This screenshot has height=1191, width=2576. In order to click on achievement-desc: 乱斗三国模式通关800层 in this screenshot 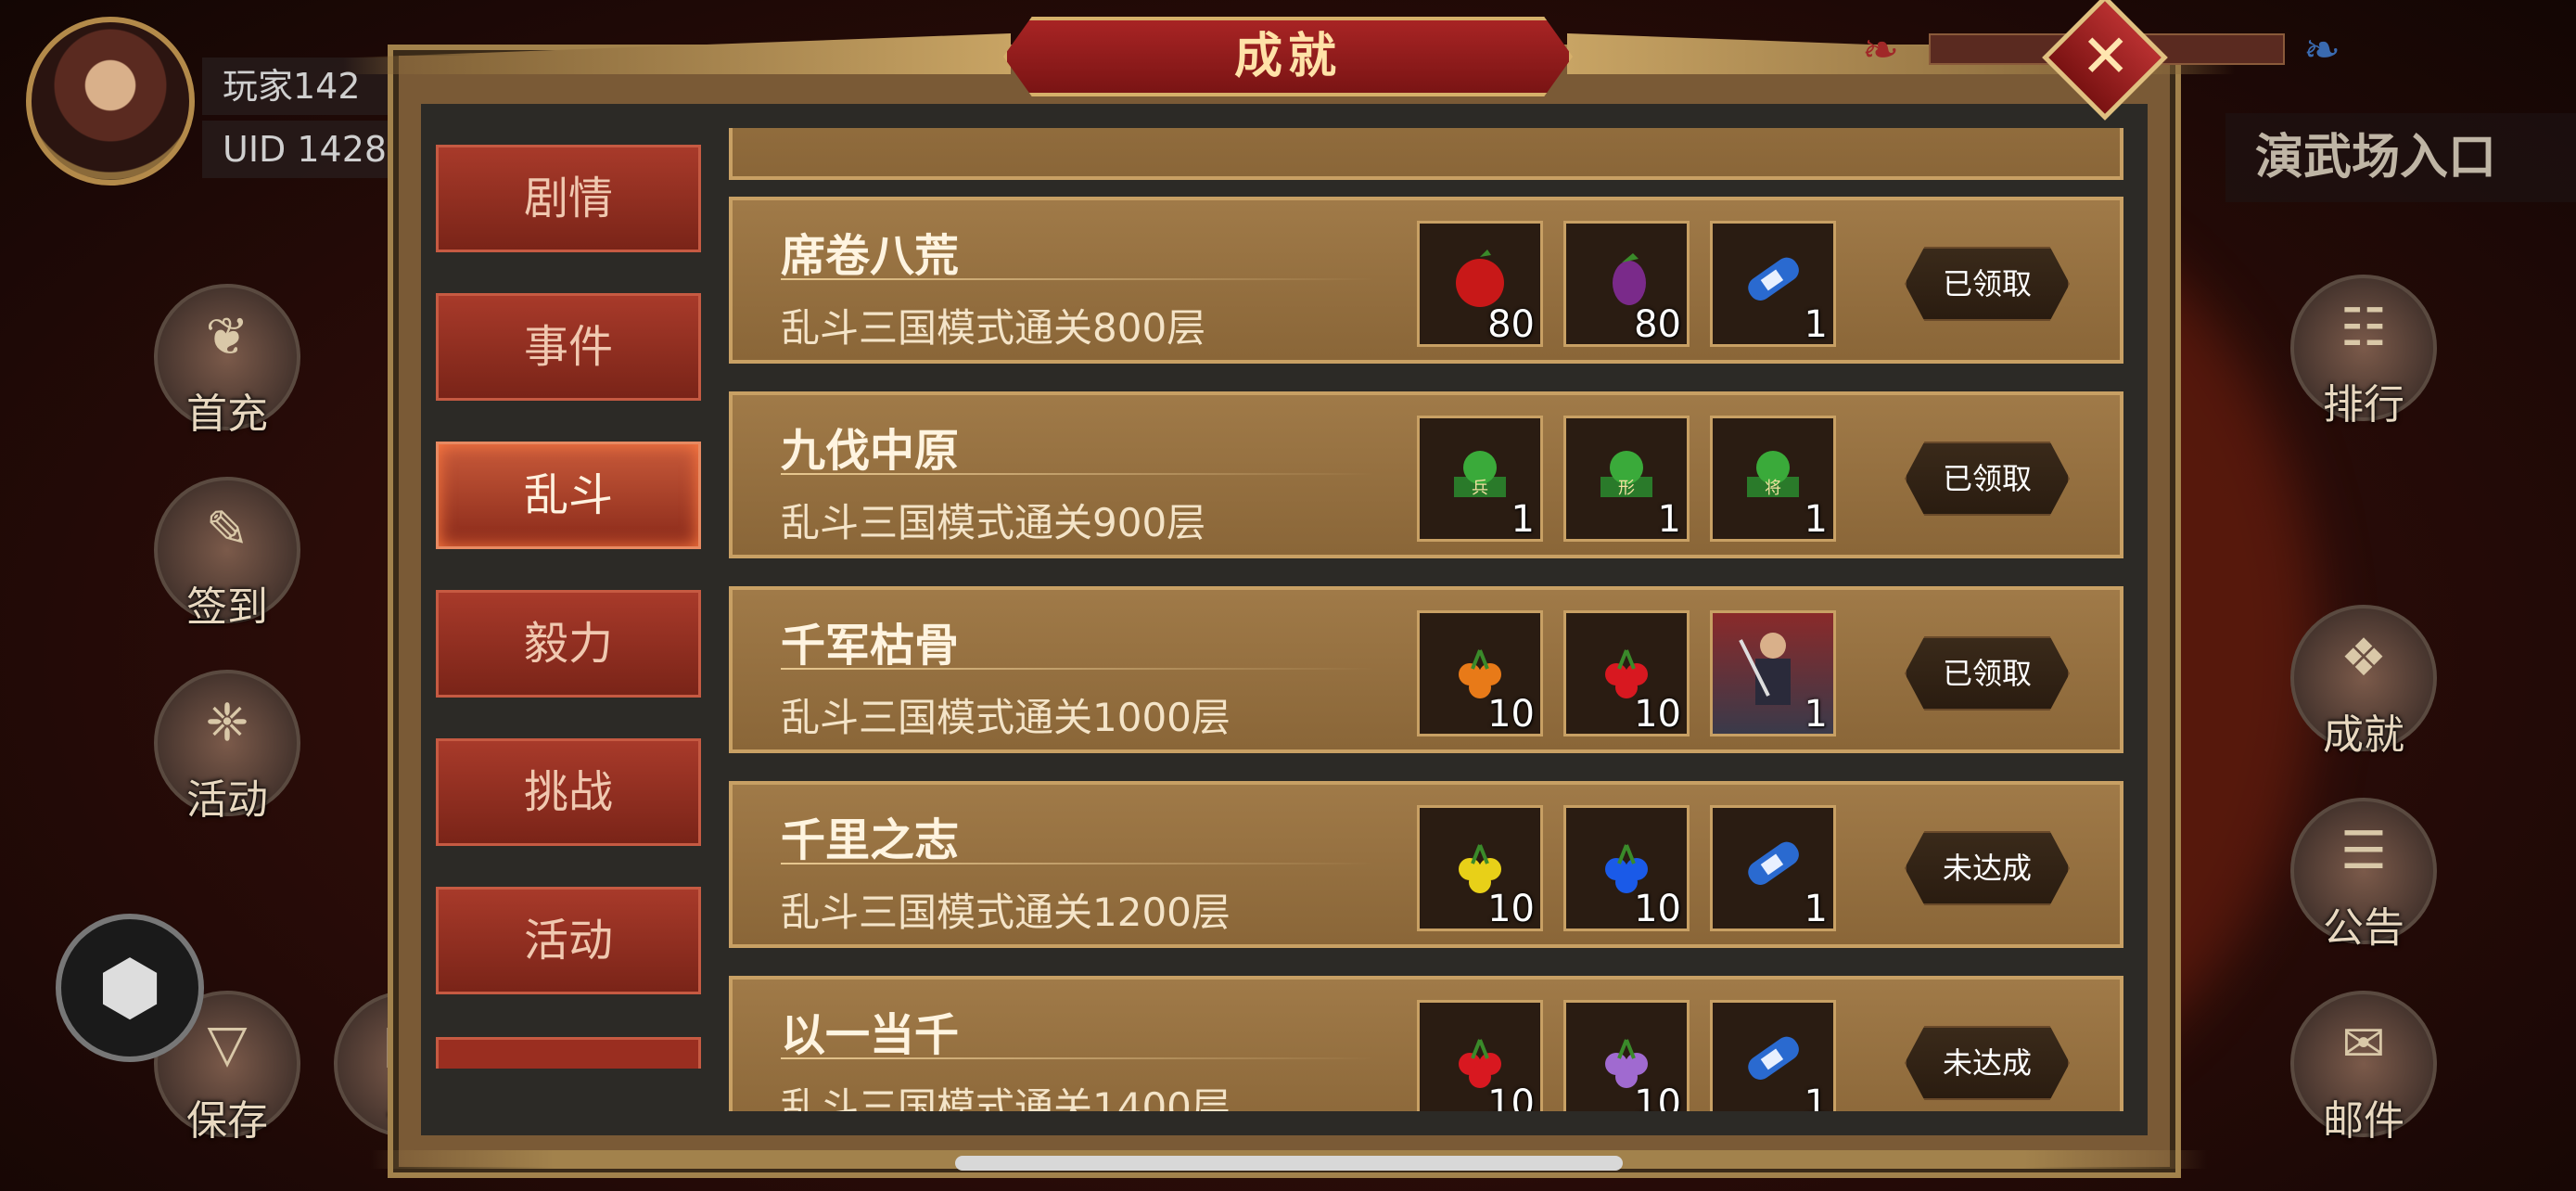, I will do `click(993, 328)`.